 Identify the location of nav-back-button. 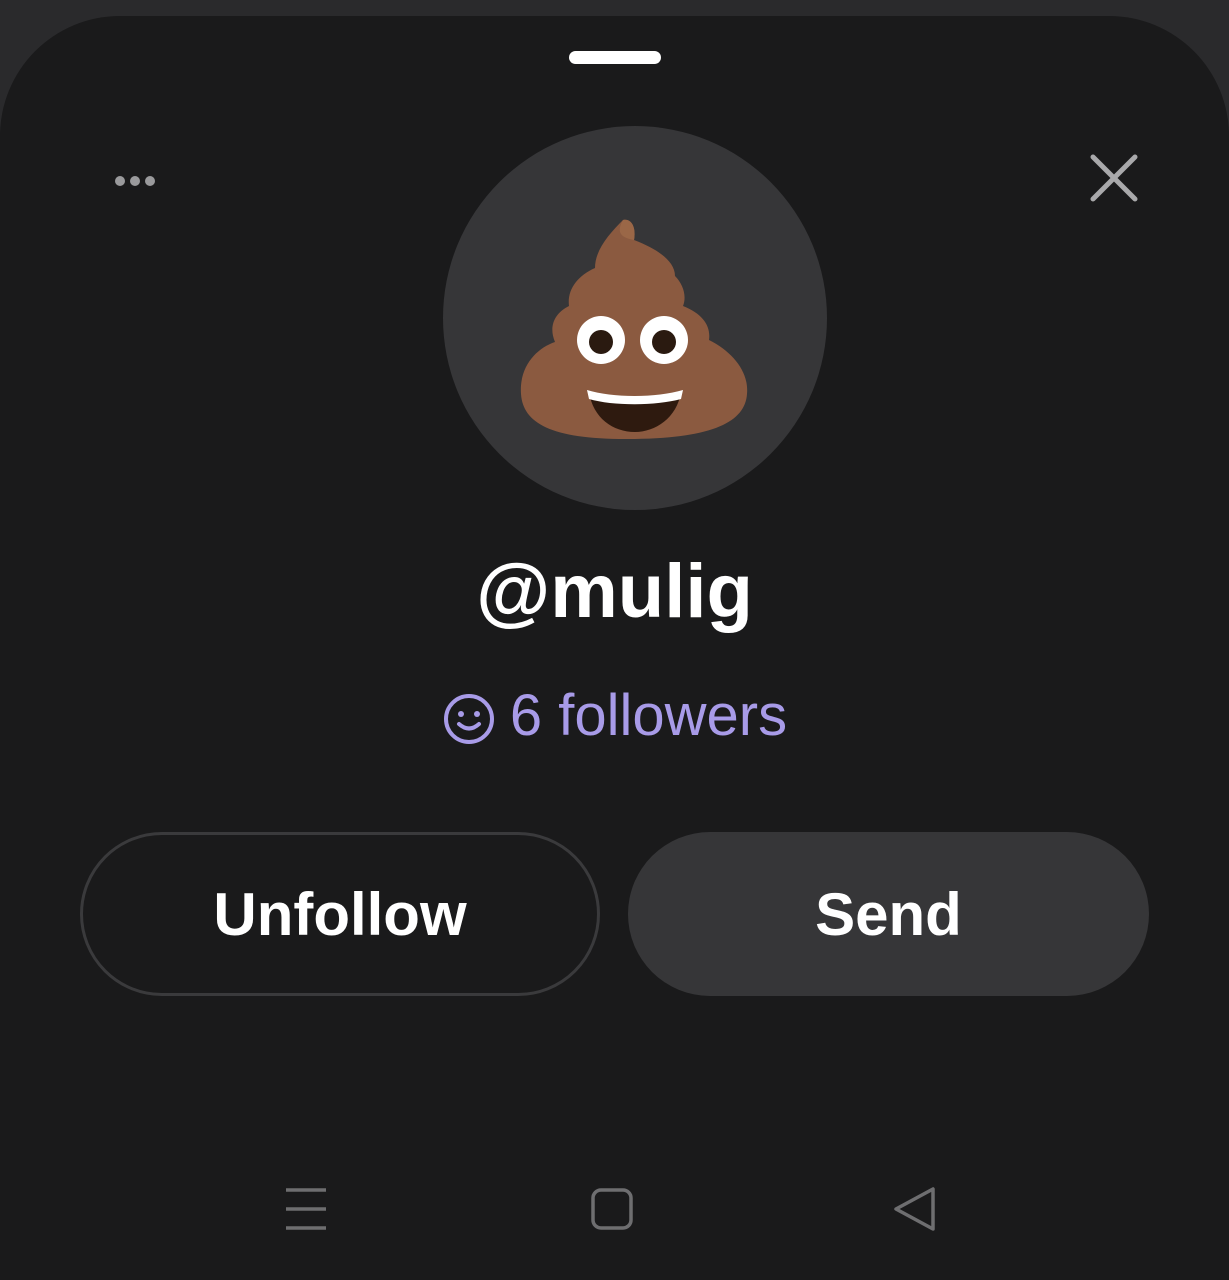
(915, 1211).